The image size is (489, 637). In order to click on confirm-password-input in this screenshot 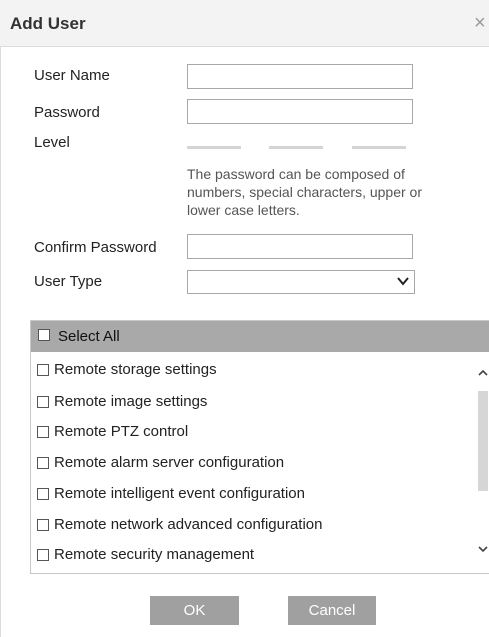, I will do `click(300, 246)`.